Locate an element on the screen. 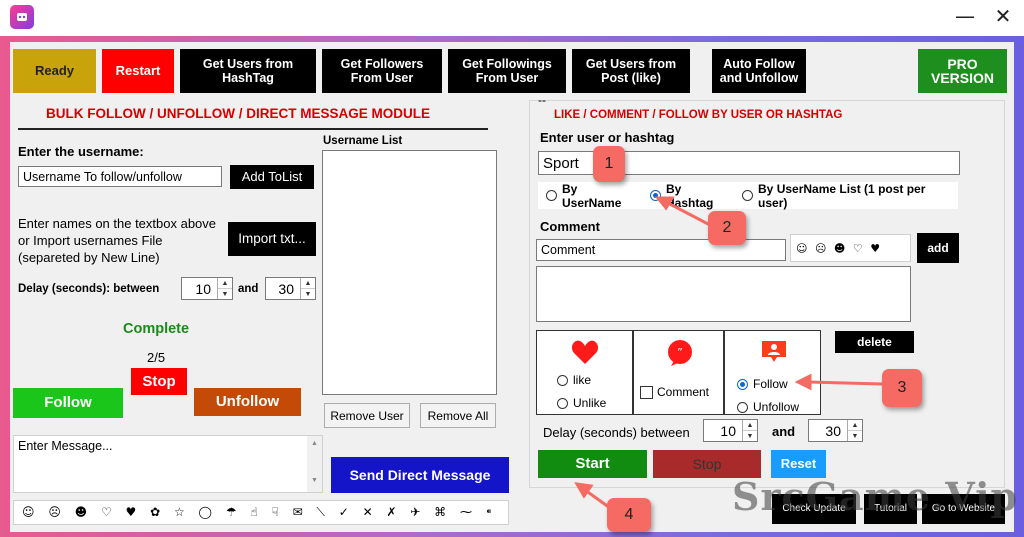  delay-to-stepper: 30 ▲ ▼ is located at coordinates (290, 288).